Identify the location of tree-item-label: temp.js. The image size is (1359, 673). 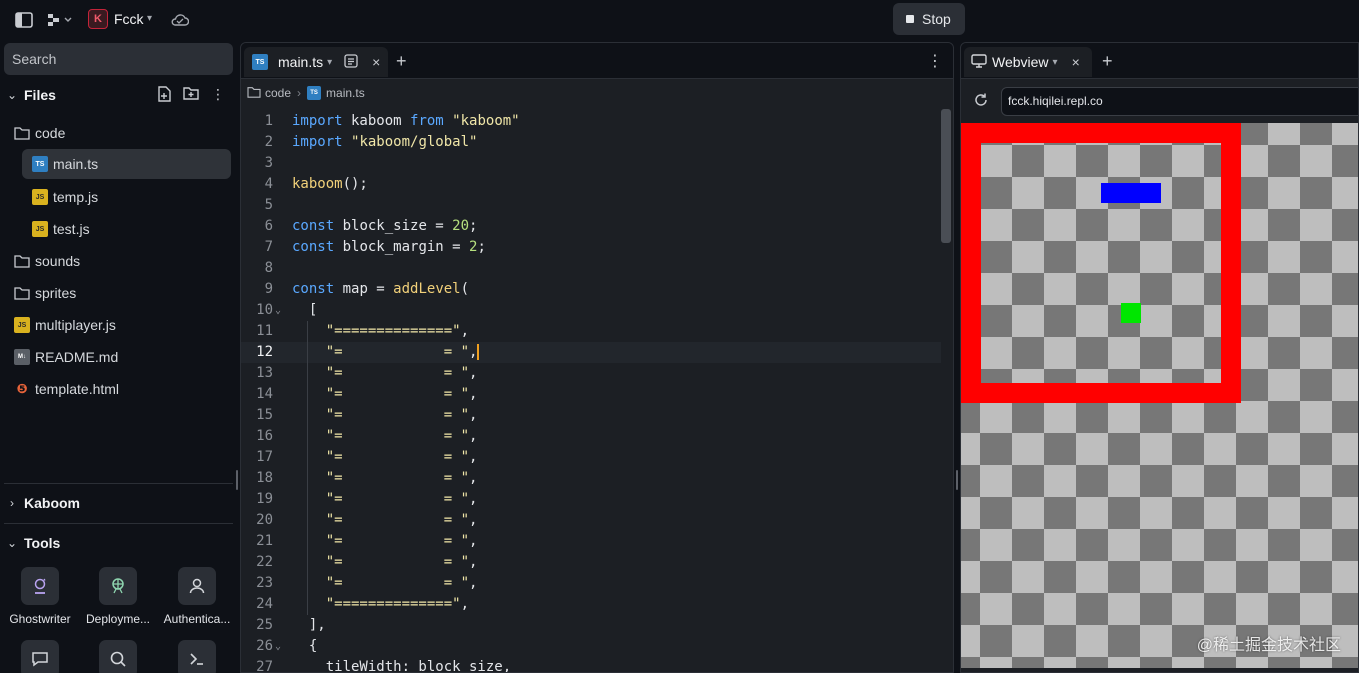
(76, 197).